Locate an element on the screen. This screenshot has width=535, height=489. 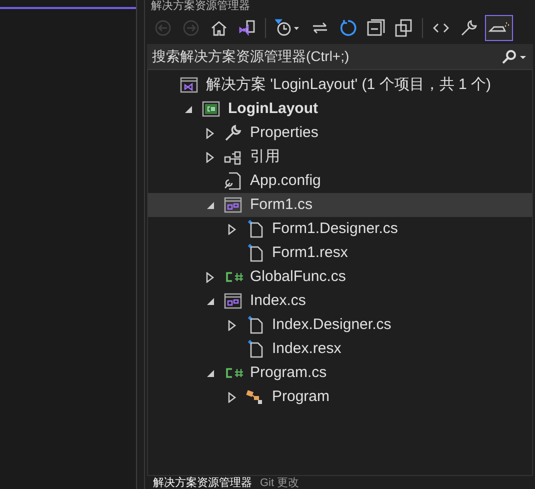
search-field: 搜索解决方案资源管理器(Ctrl+;) is located at coordinates (324, 57).